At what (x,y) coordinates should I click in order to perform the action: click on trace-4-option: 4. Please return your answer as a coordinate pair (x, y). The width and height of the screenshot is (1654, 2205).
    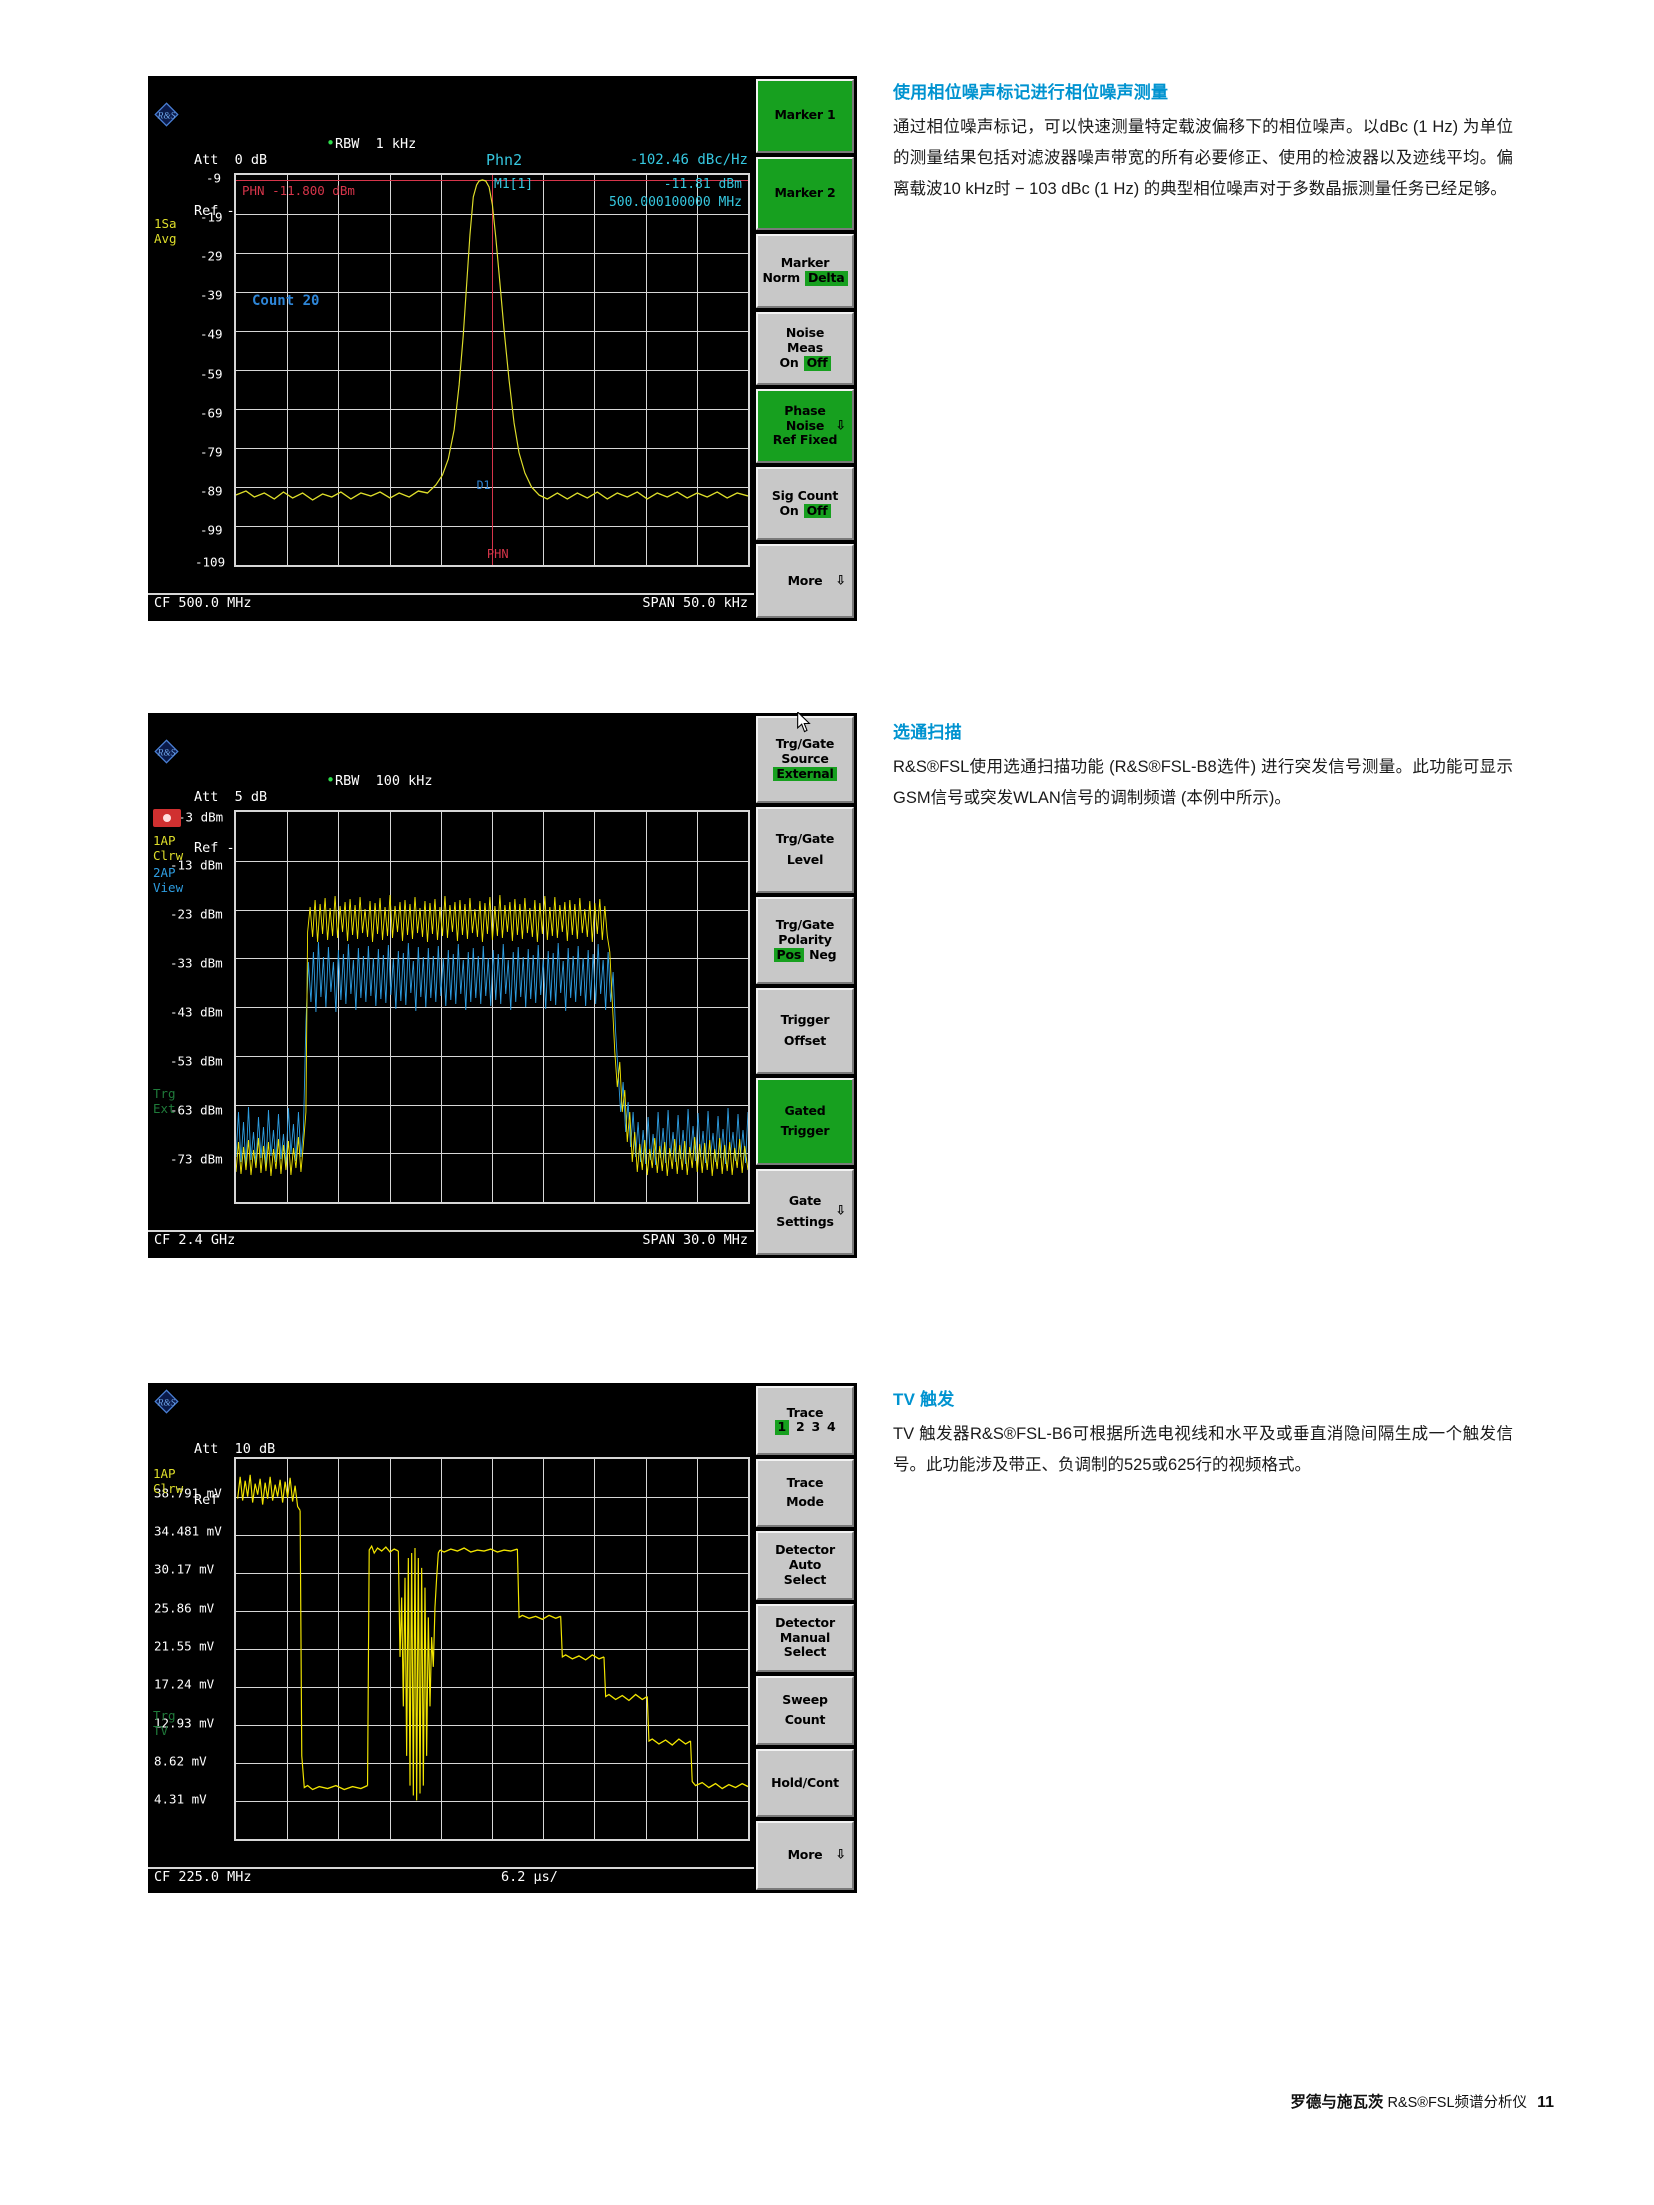
    Looking at the image, I should click on (831, 1427).